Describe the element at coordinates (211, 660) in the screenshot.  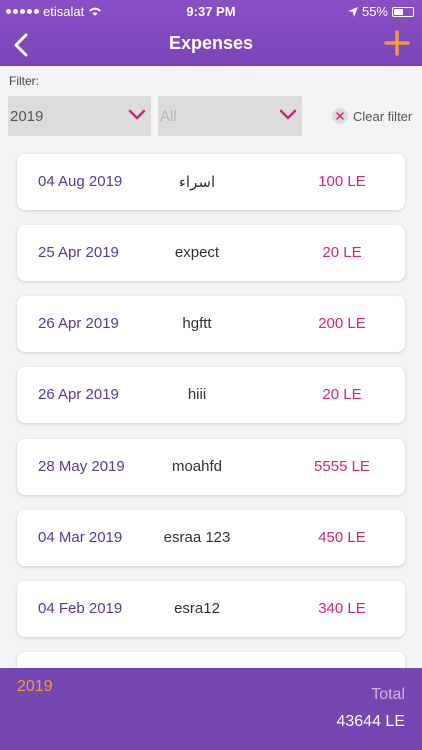
I see `expense-row-partial` at that location.